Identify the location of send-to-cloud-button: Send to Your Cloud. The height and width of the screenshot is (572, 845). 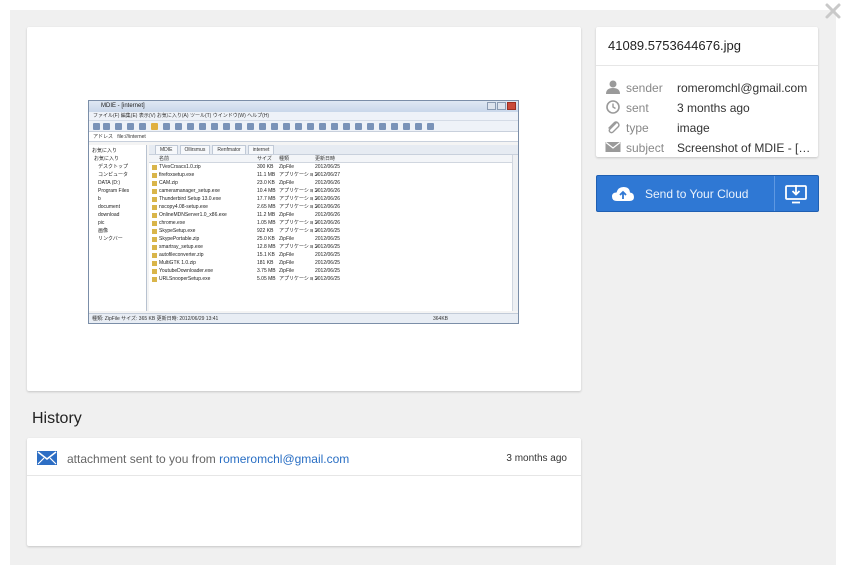
(707, 193).